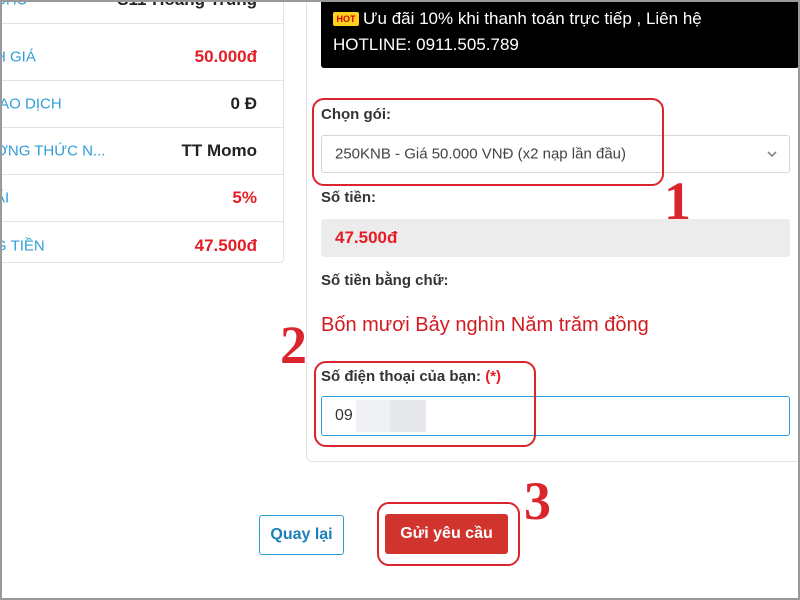 The height and width of the screenshot is (600, 800). What do you see at coordinates (244, 197) in the screenshot?
I see `summary-value: 5%` at bounding box center [244, 197].